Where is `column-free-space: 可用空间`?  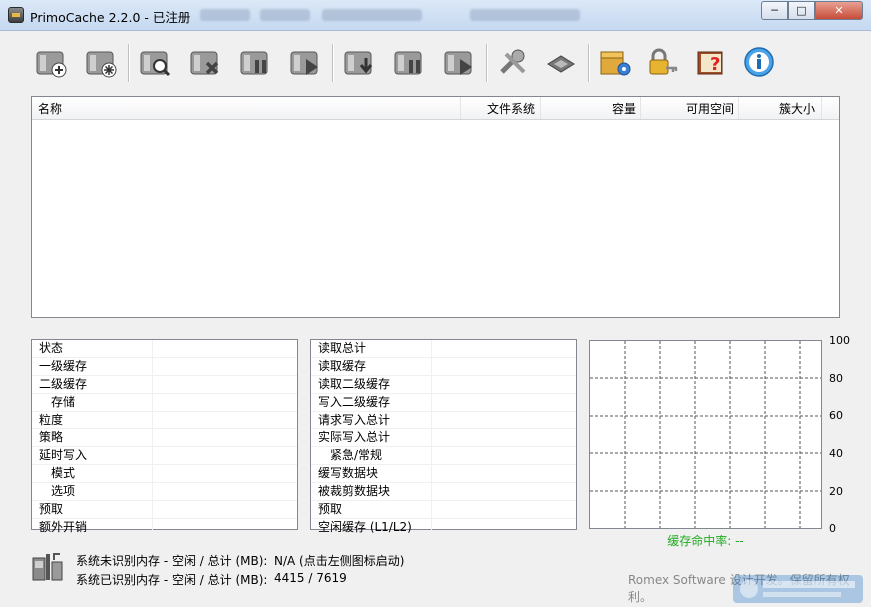
column-free-space: 可用空间 is located at coordinates (710, 108).